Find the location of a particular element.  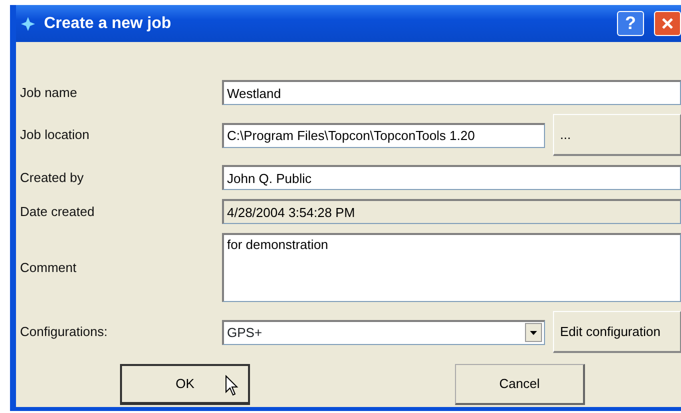

cancel-button: Cancel is located at coordinates (520, 384).